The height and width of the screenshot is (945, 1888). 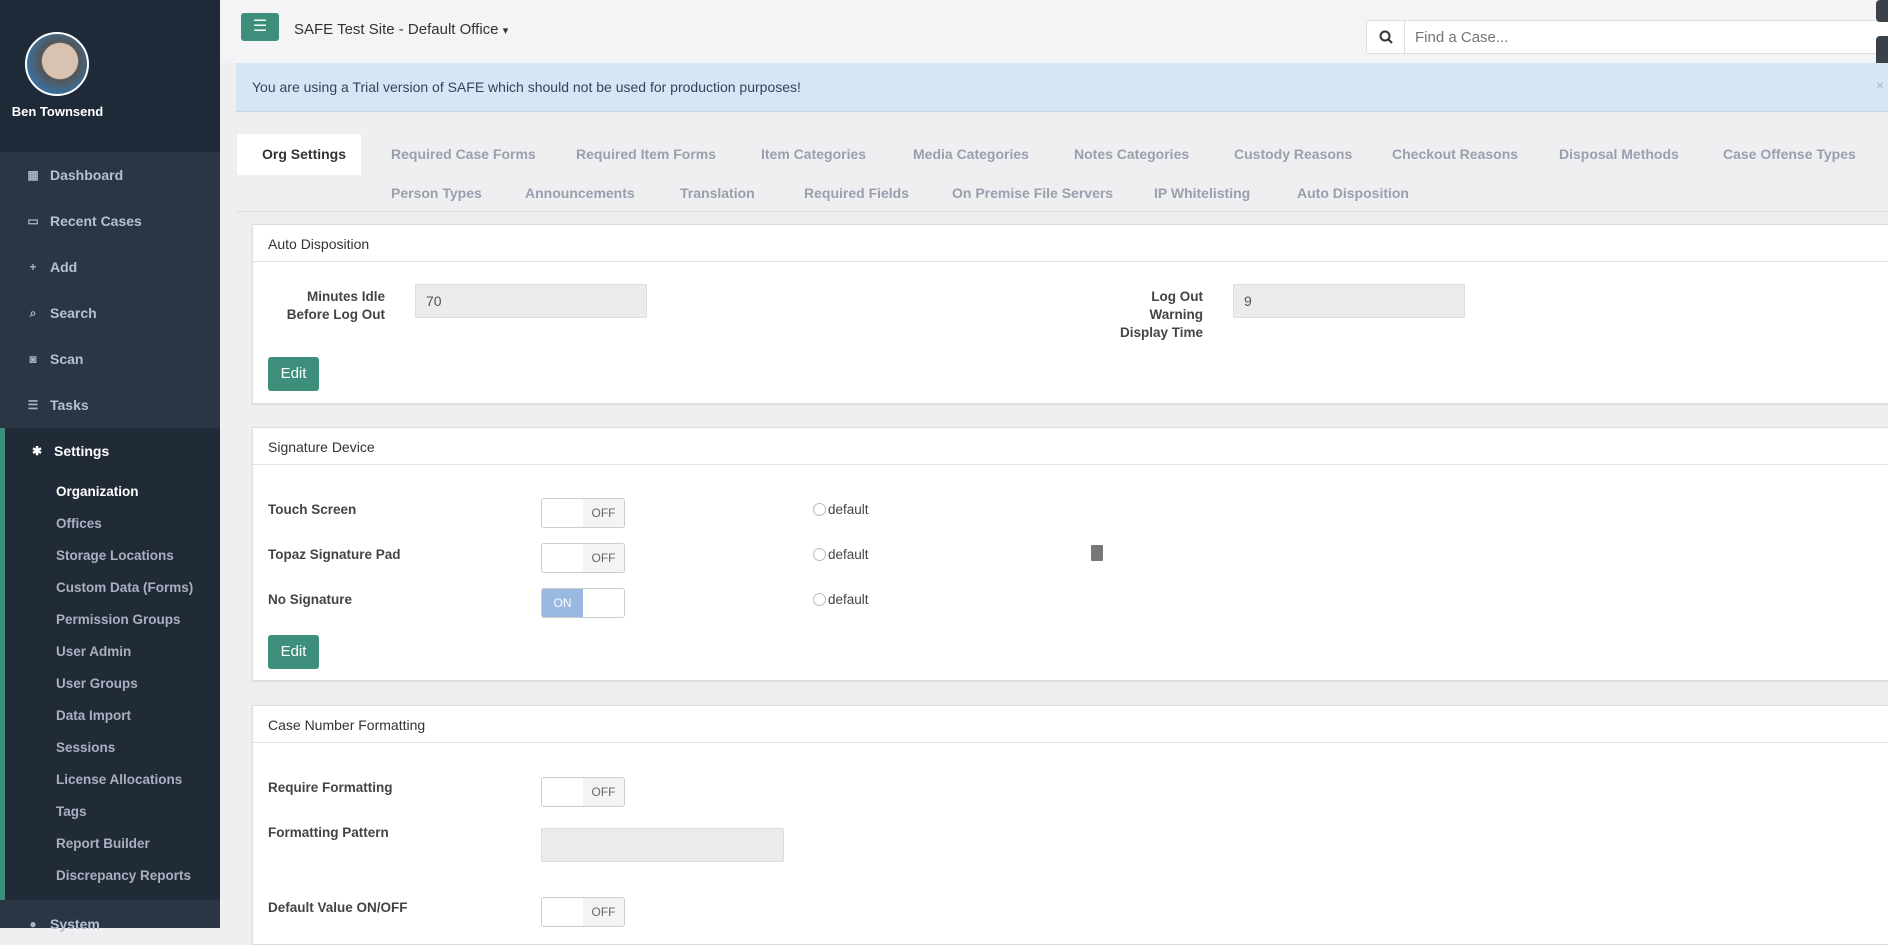 What do you see at coordinates (33, 359) in the screenshot?
I see `camera-icon: ◙` at bounding box center [33, 359].